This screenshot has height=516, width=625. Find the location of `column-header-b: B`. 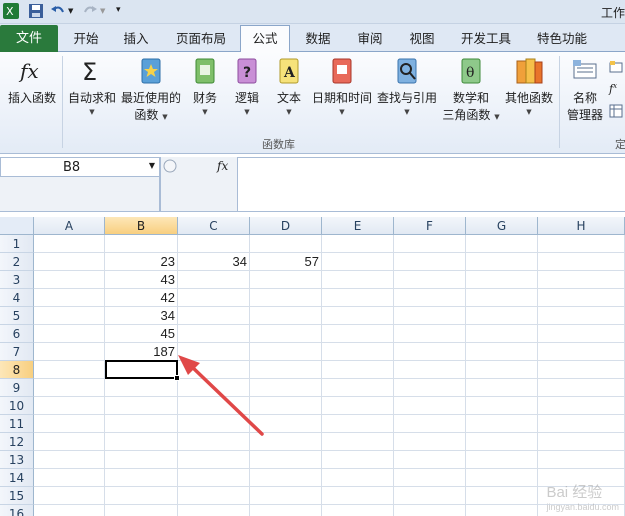

column-header-b: B is located at coordinates (141, 226).